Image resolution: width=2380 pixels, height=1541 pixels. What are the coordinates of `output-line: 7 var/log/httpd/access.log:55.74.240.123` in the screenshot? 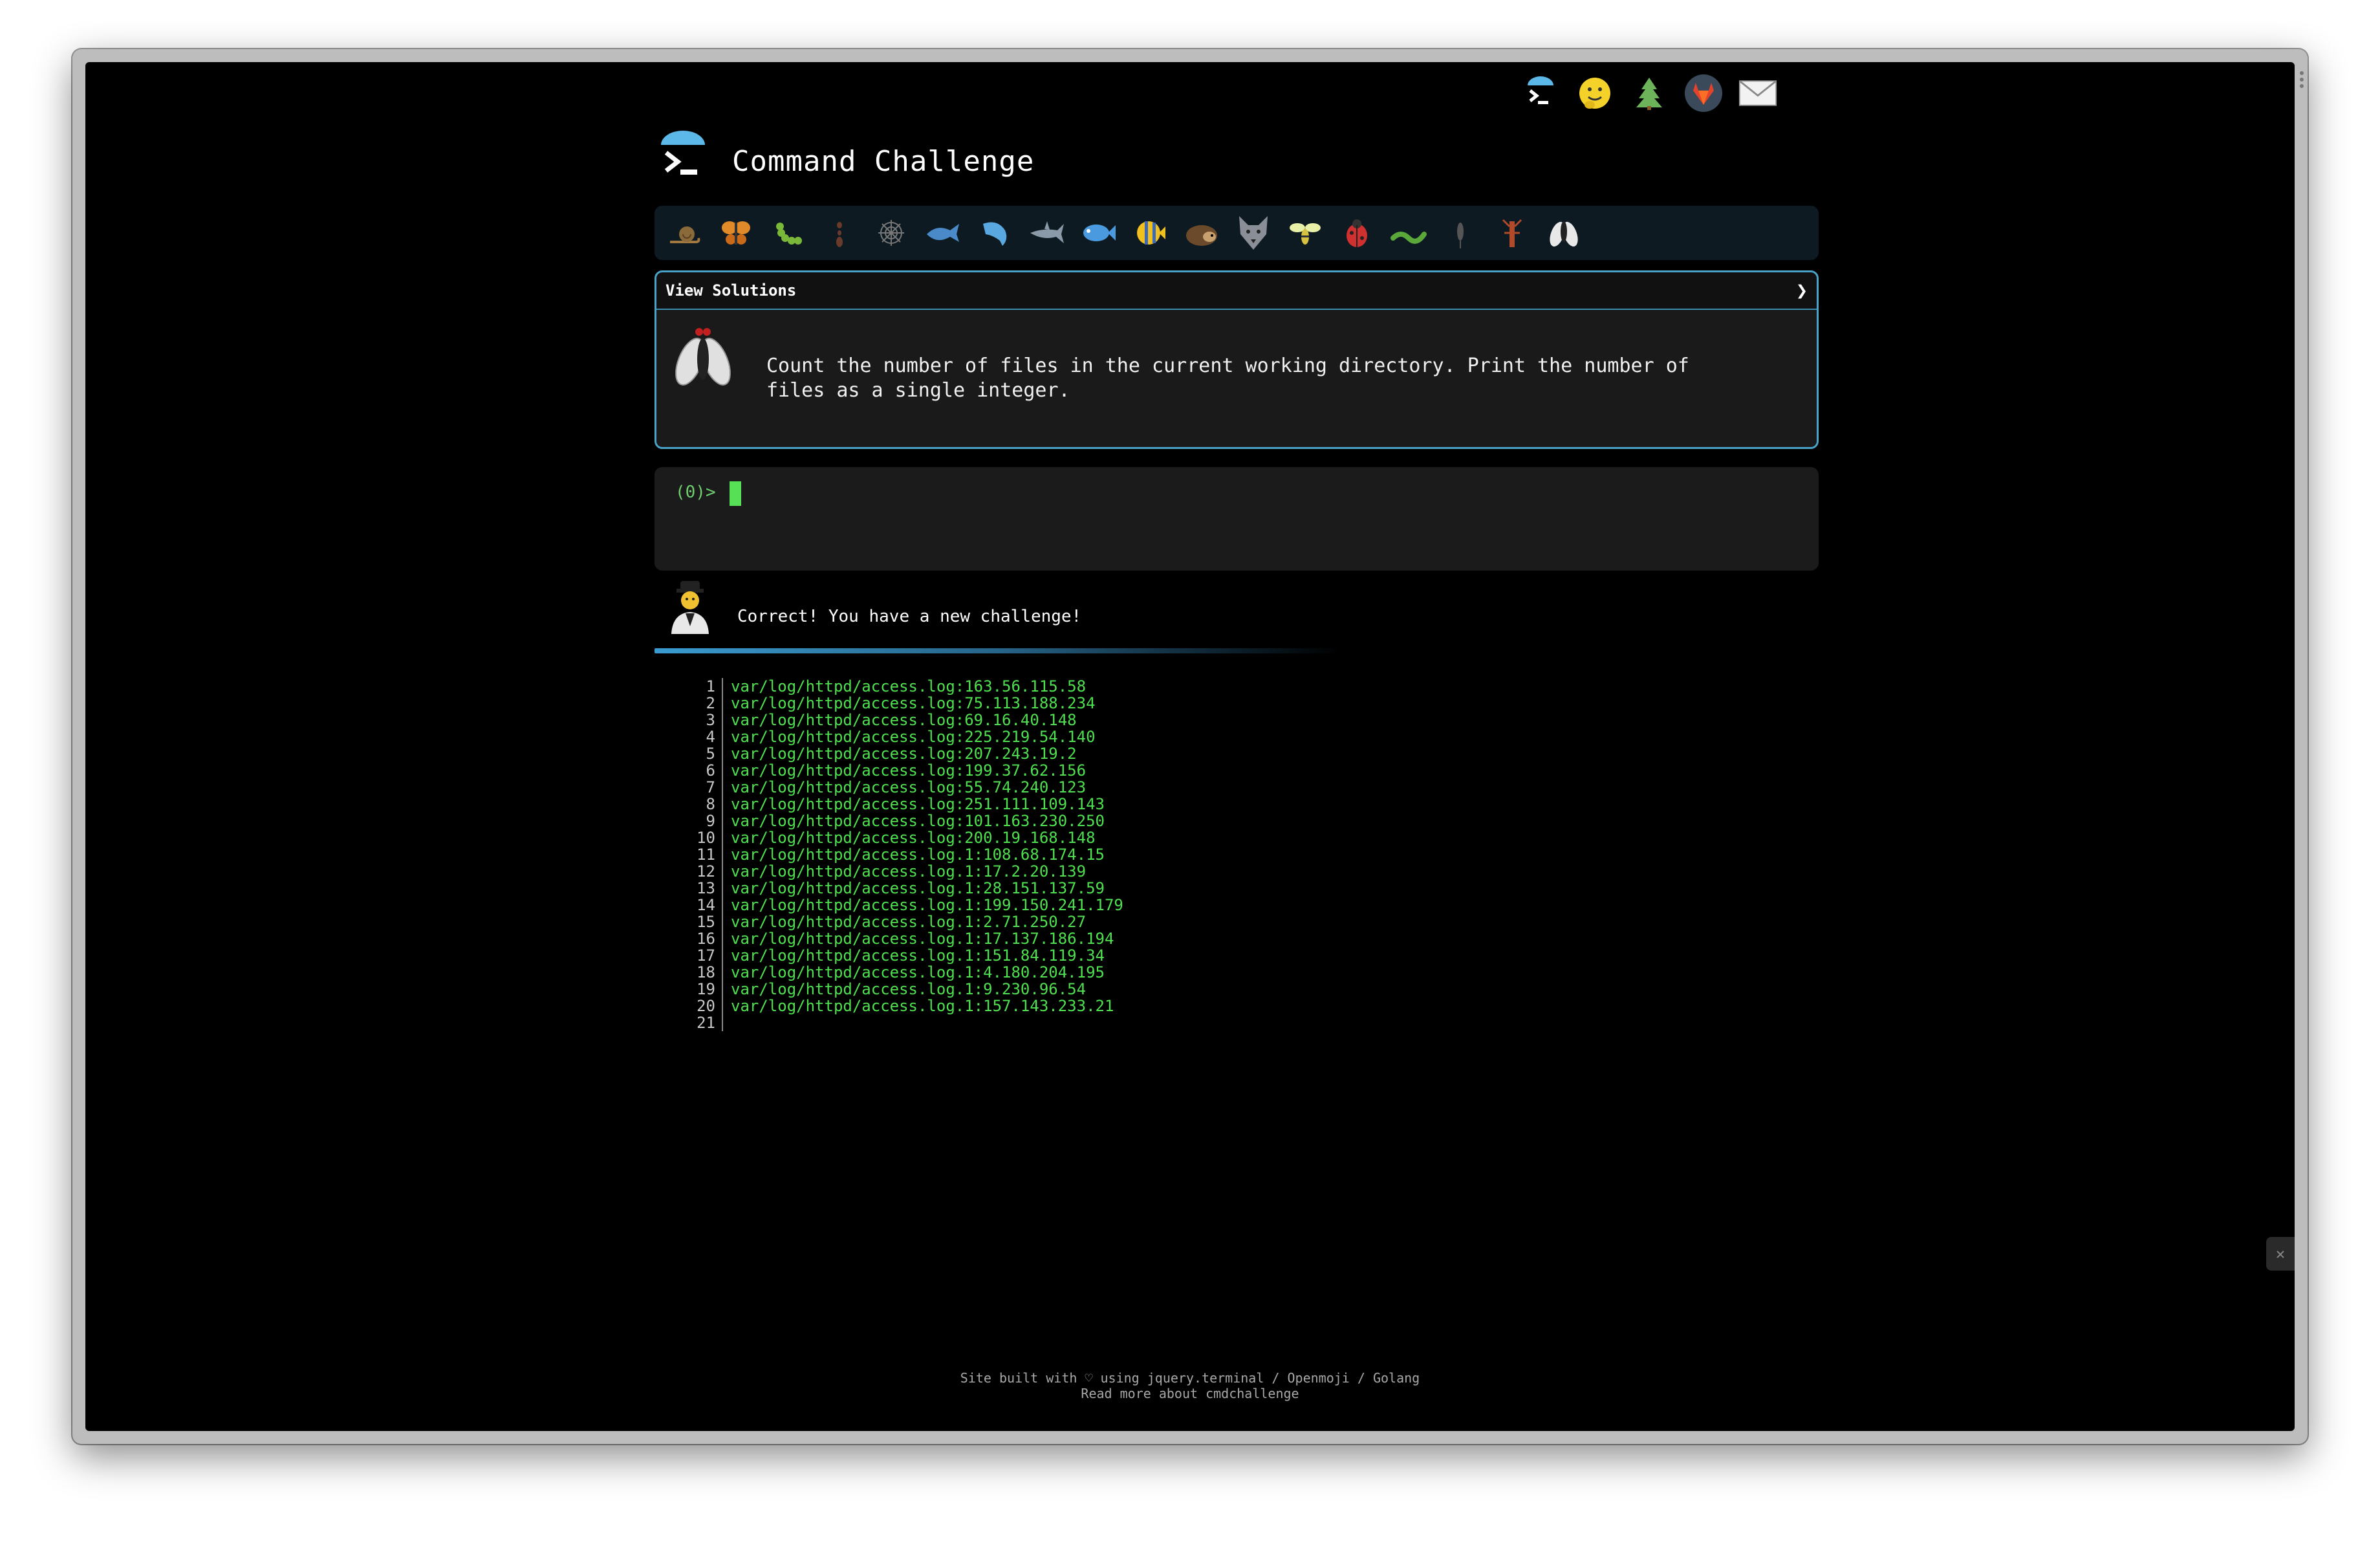 It's located at (901, 787).